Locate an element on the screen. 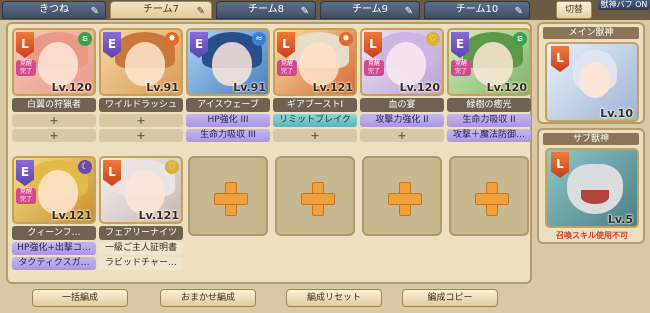 This screenshot has width=650, height=313. tab-team10: チーム10 ✎ is located at coordinates (477, 10).